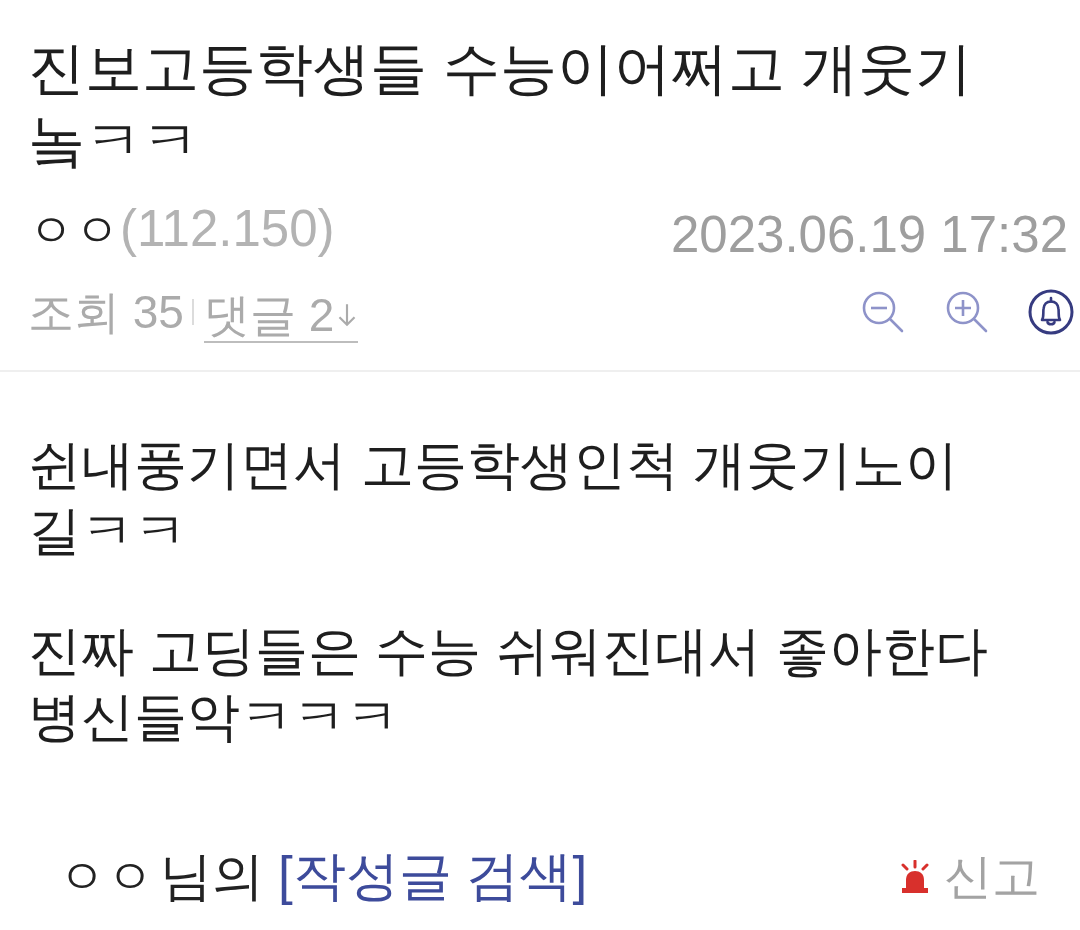  What do you see at coordinates (494, 498) in the screenshot?
I see `body-paragraph: 쉰내풍기면서 고등학생인척 개웃기노이길ㅋㅋ` at bounding box center [494, 498].